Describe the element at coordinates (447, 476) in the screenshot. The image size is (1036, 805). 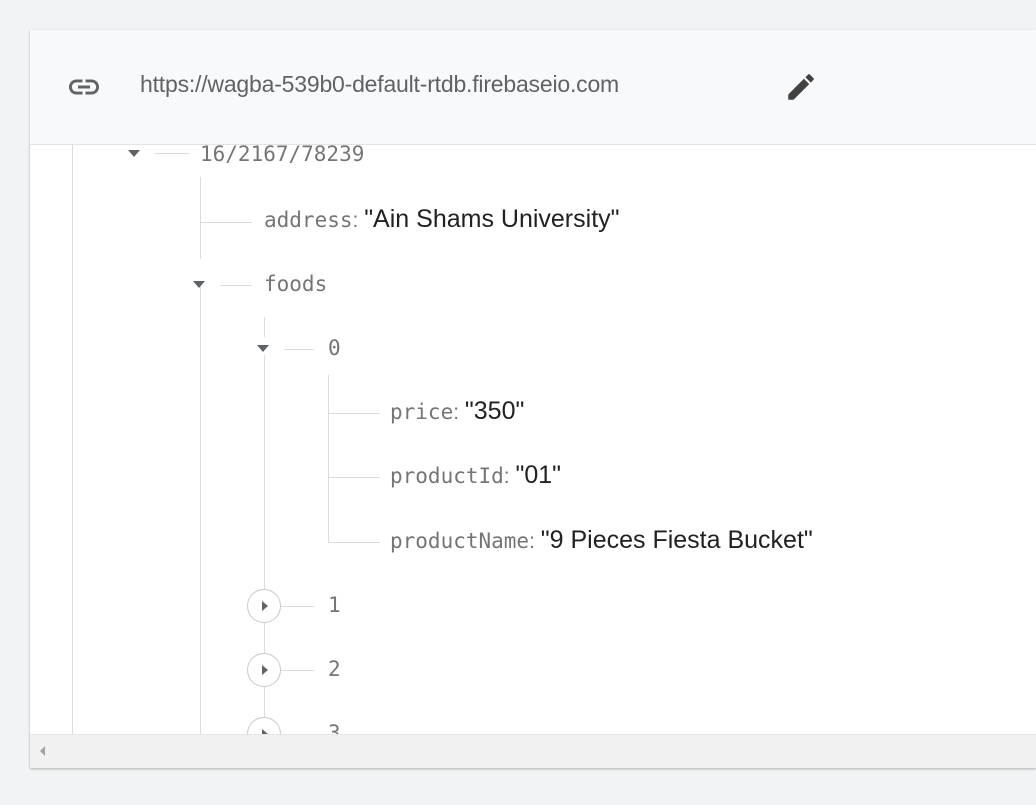
I see `node-key: productId` at that location.